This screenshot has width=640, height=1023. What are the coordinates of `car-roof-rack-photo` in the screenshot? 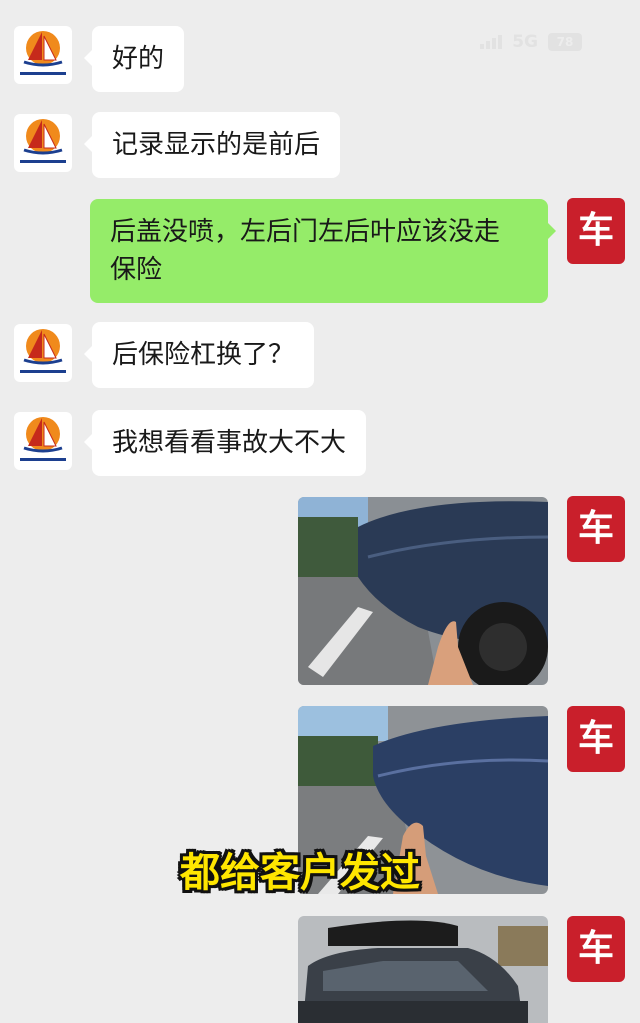 It's located at (423, 969).